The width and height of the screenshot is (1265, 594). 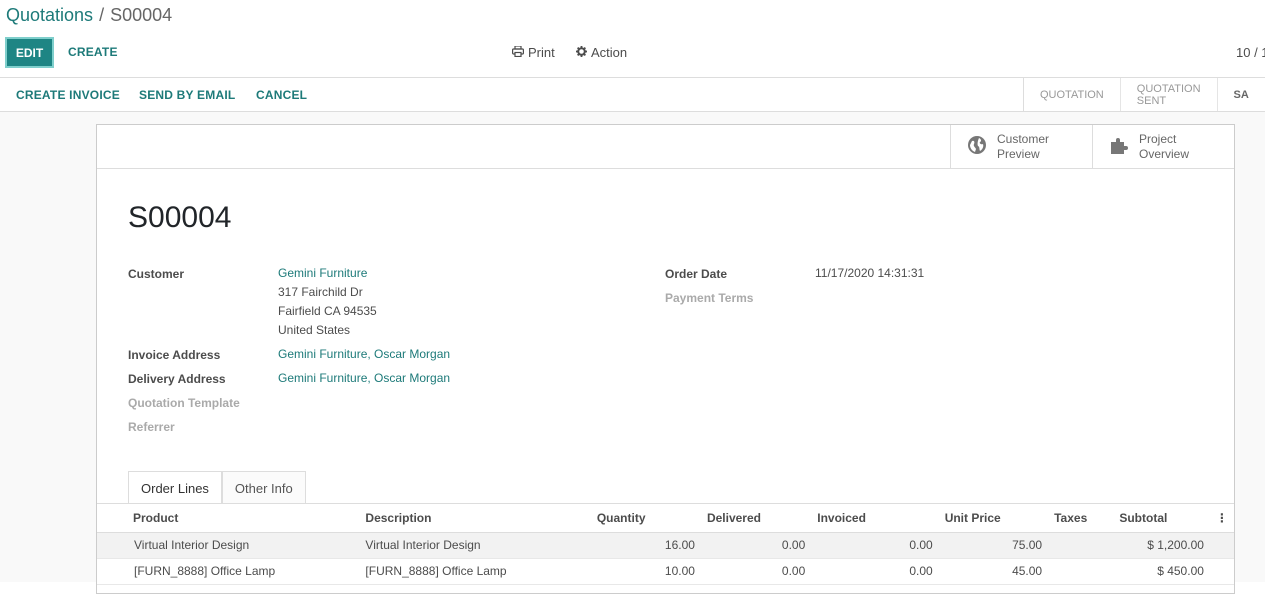 I want to click on send-by-email-button: SEND BY EMAIL, so click(x=187, y=95).